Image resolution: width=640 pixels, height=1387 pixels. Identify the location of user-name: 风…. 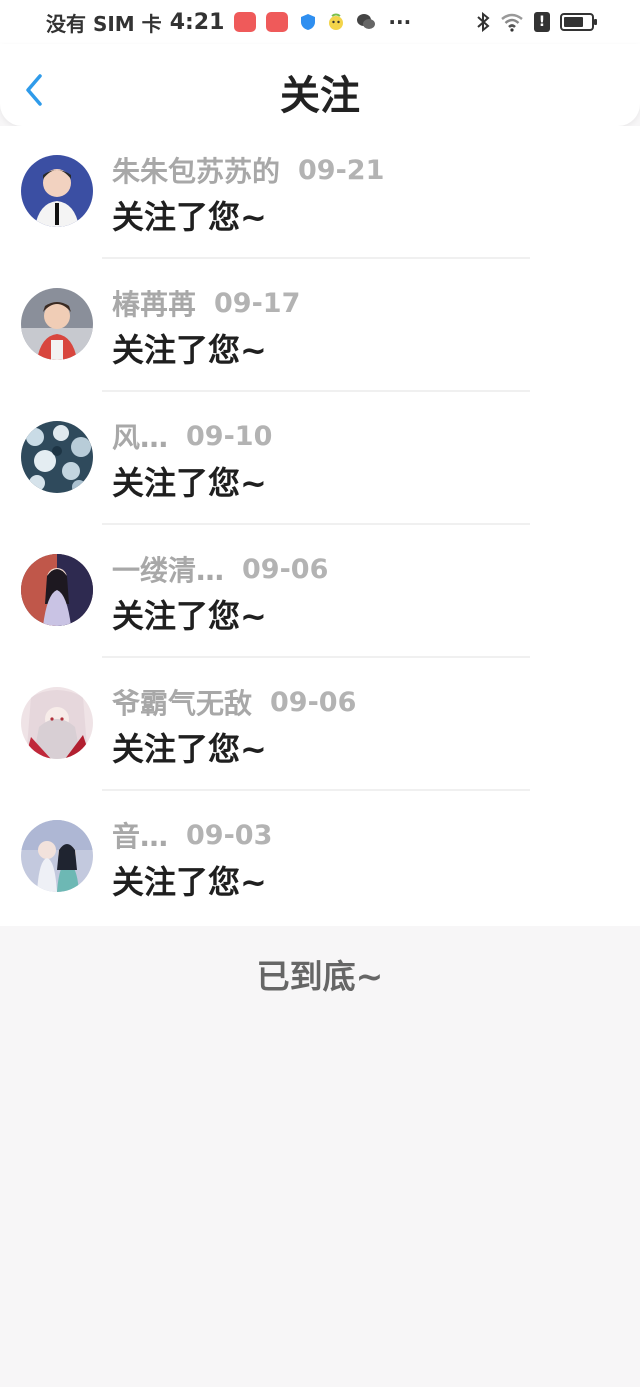
(140, 436).